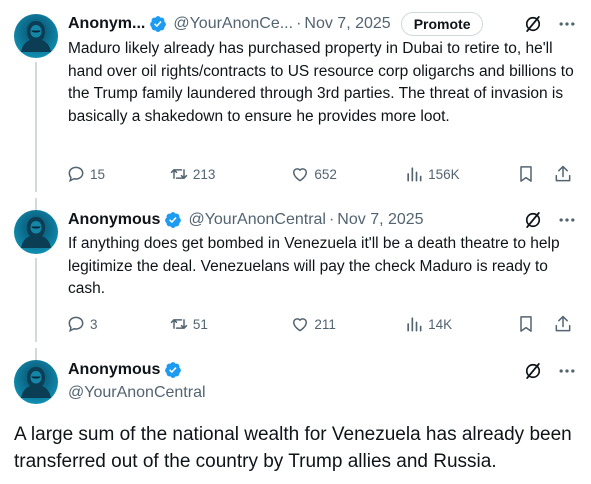  I want to click on tweet-header: Anonymous @YourAnonCentral · Nov 7, 2025, so click(322, 220).